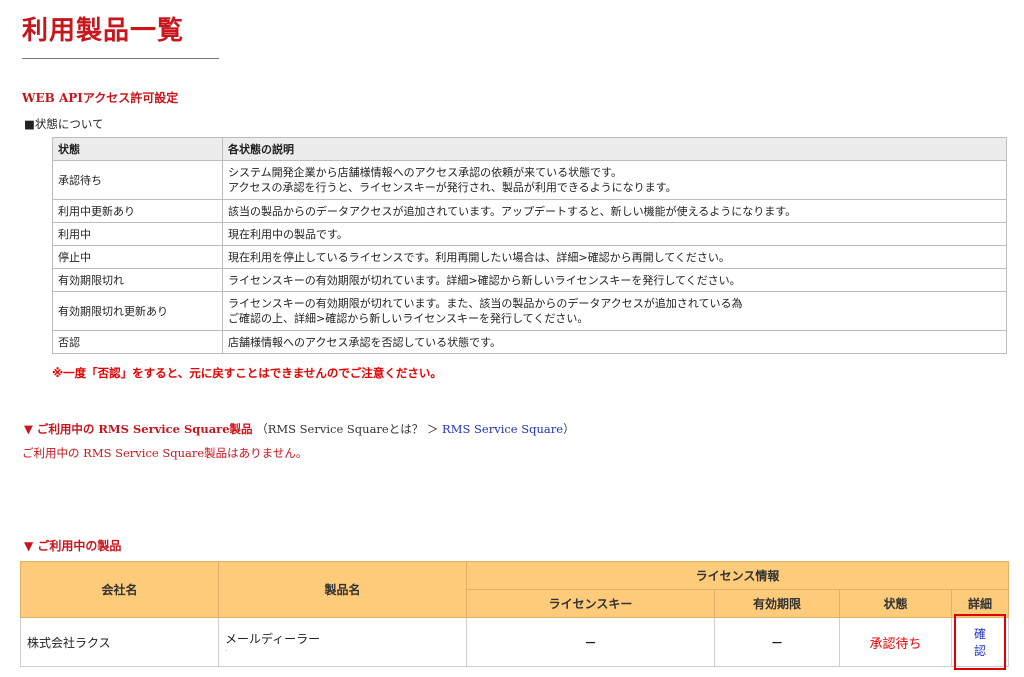 This screenshot has height=677, width=1024. I want to click on status-description: 現在利用中の製品です。, so click(614, 234).